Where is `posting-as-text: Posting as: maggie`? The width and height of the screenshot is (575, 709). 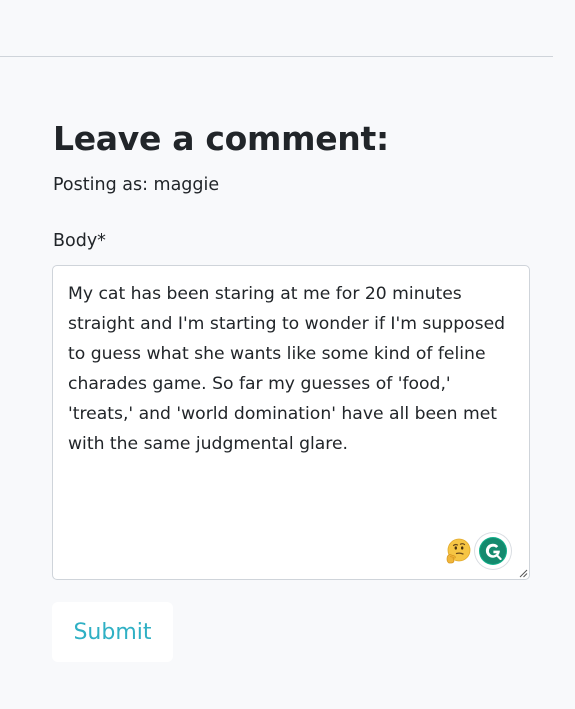 posting-as-text: Posting as: maggie is located at coordinates (136, 185).